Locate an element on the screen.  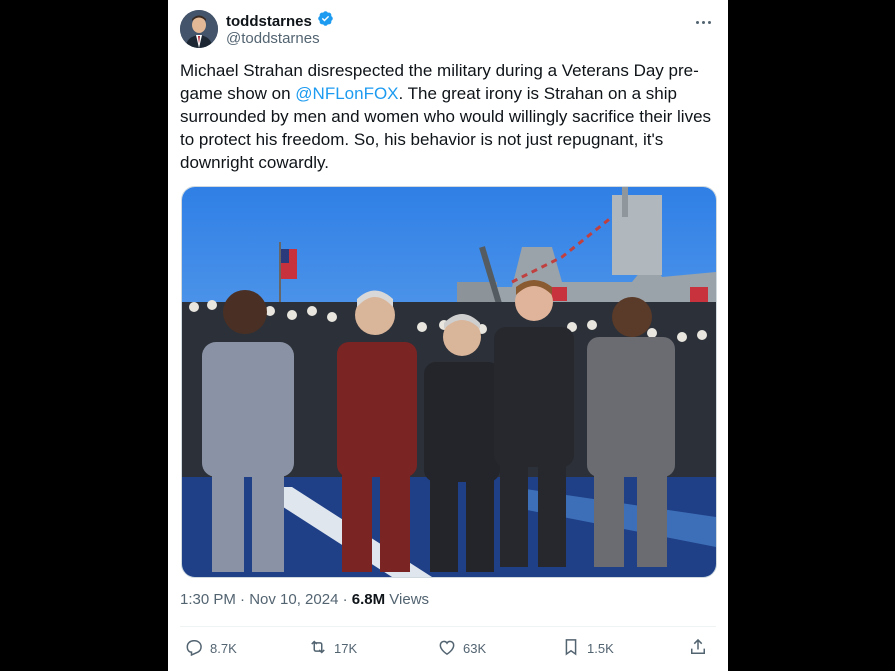
avatar is located at coordinates (199, 29).